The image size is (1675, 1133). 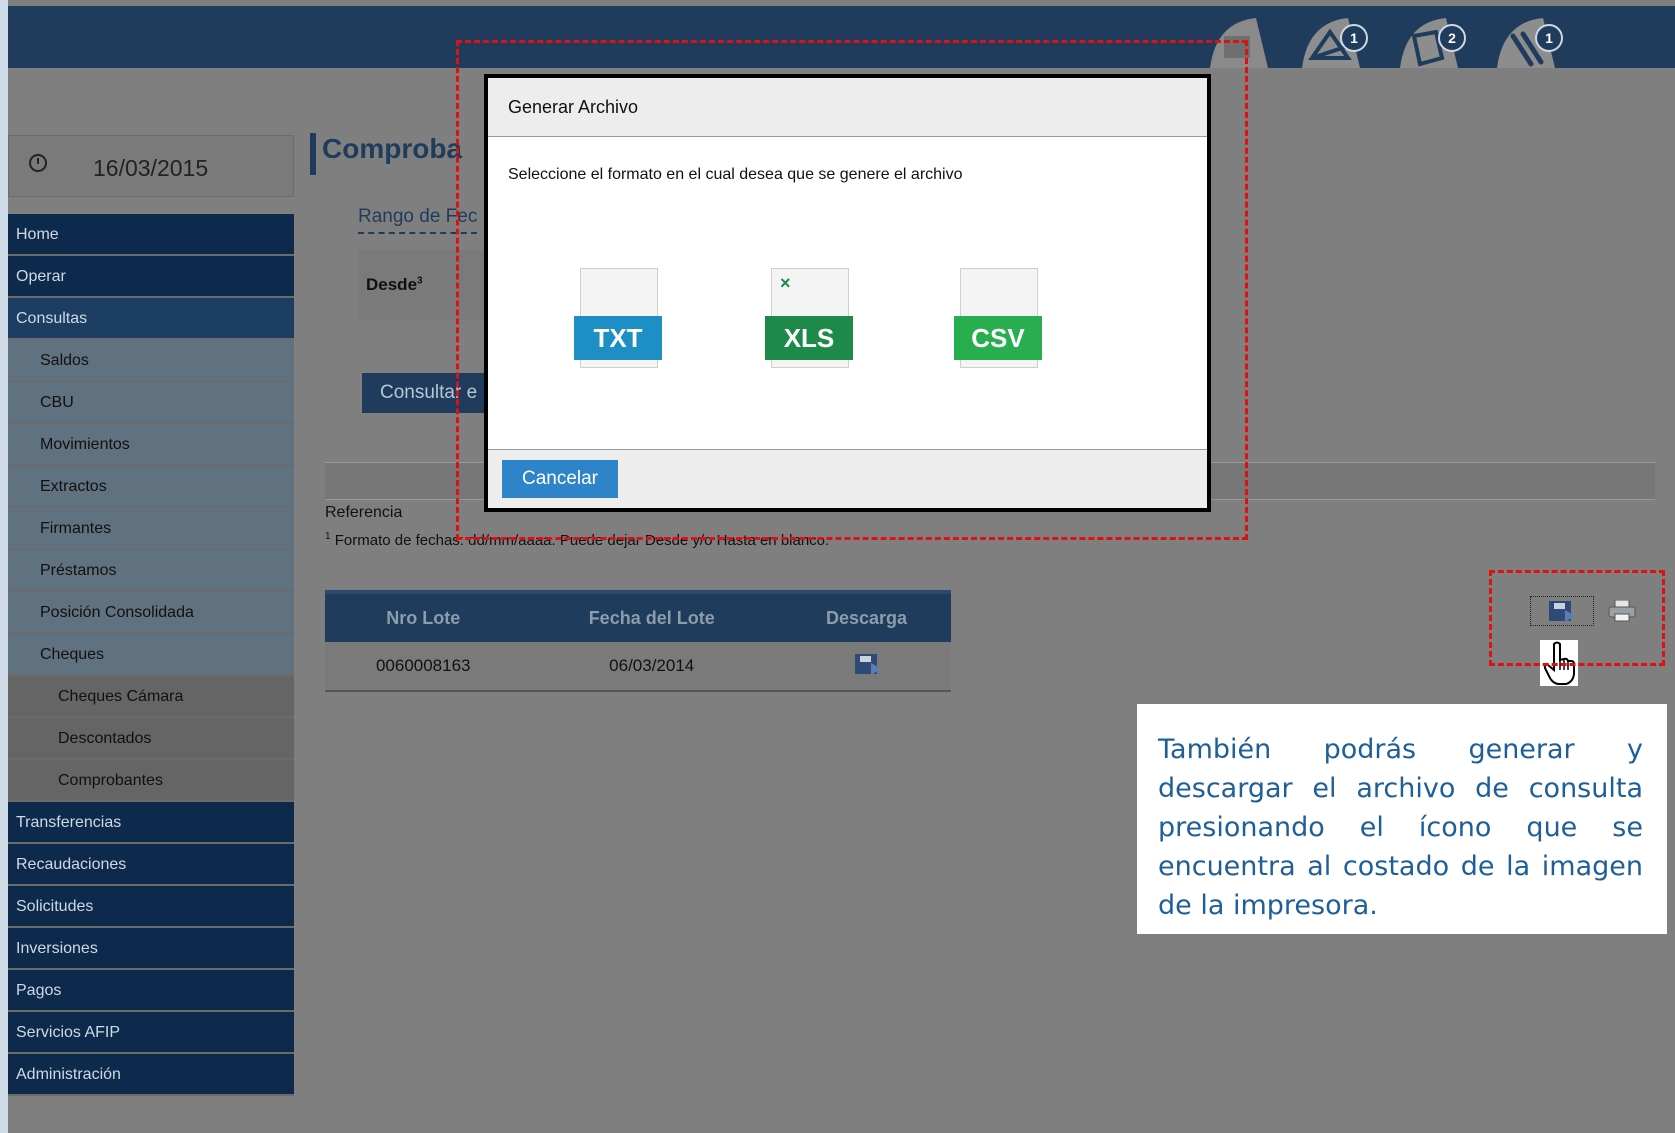 What do you see at coordinates (38, 163) in the screenshot?
I see `clock-icon` at bounding box center [38, 163].